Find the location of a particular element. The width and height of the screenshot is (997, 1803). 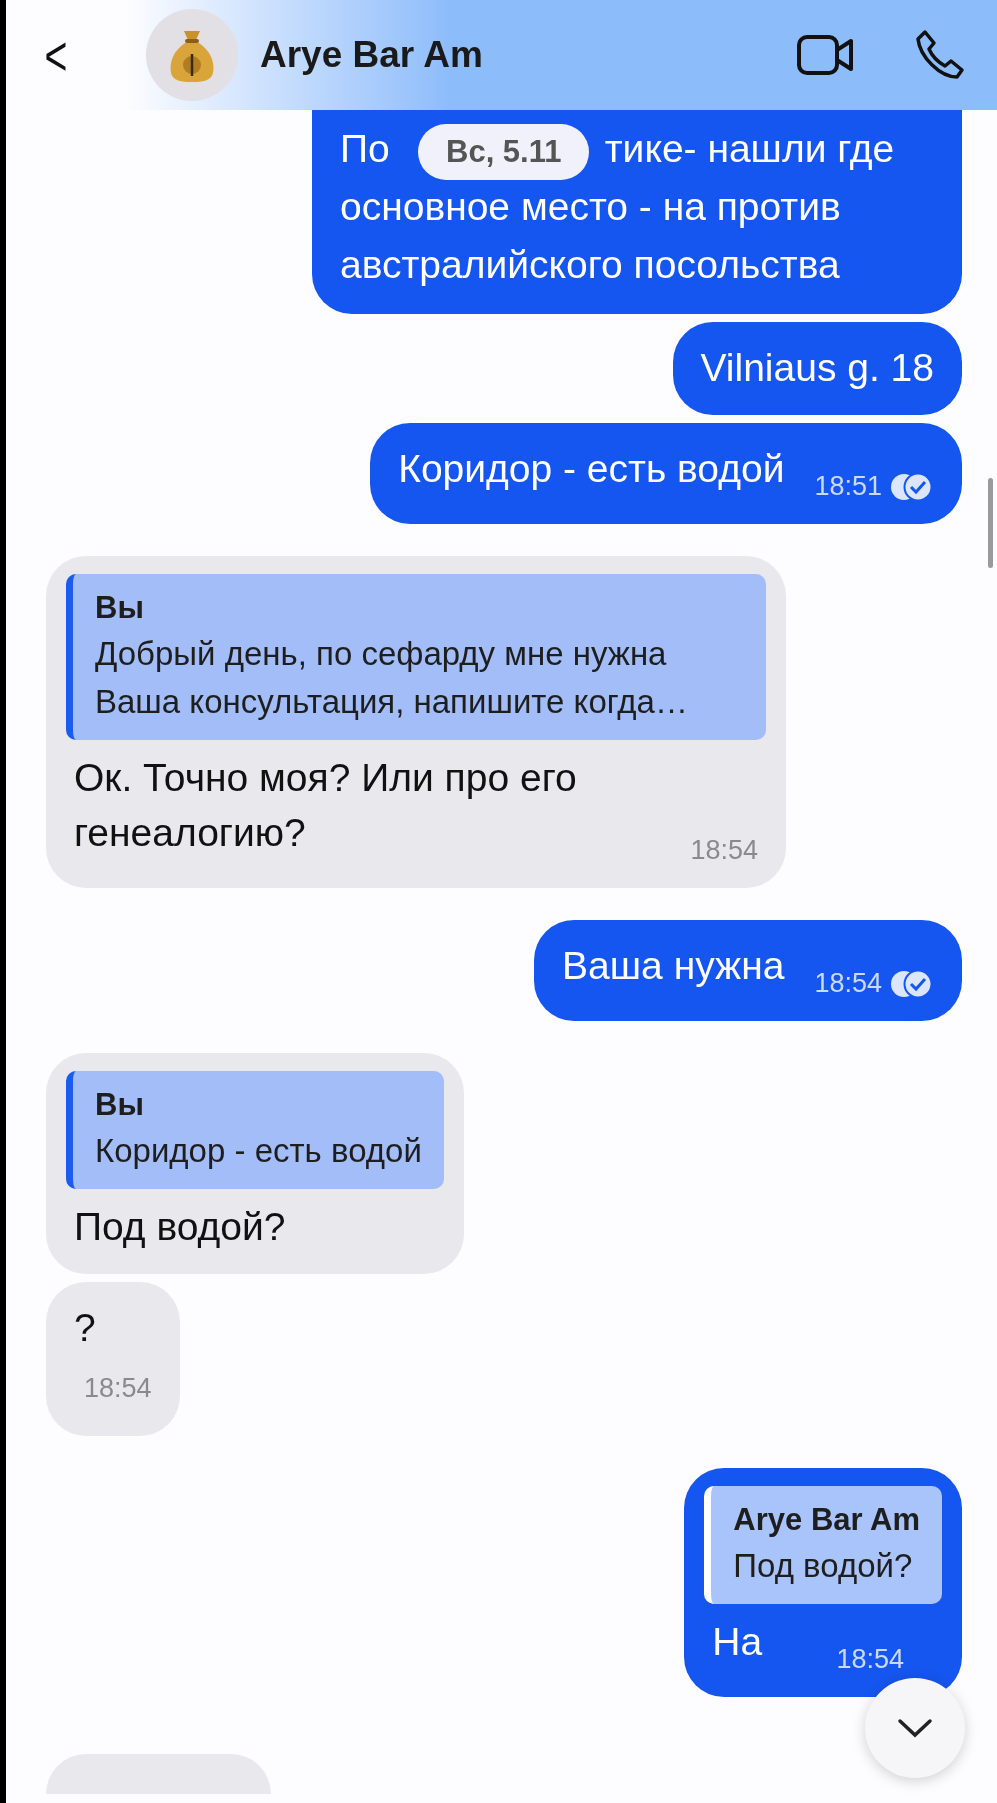

message-time: 18:51 is located at coordinates (874, 486).